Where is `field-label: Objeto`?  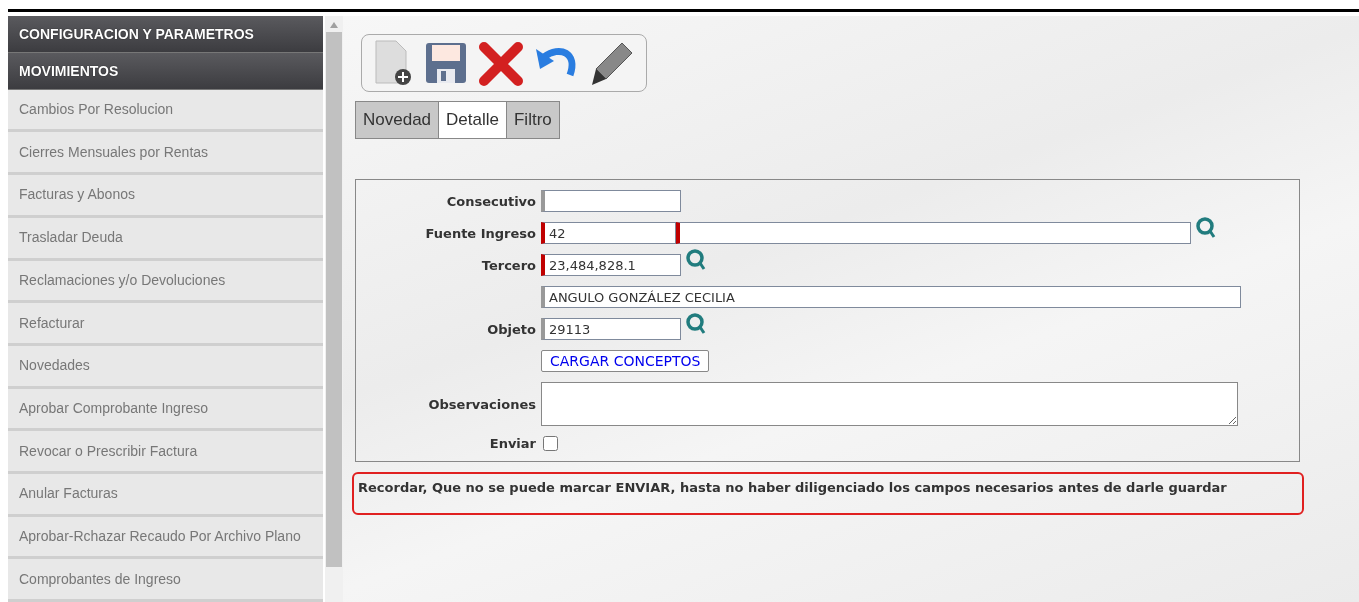
field-label: Objeto is located at coordinates (511, 329).